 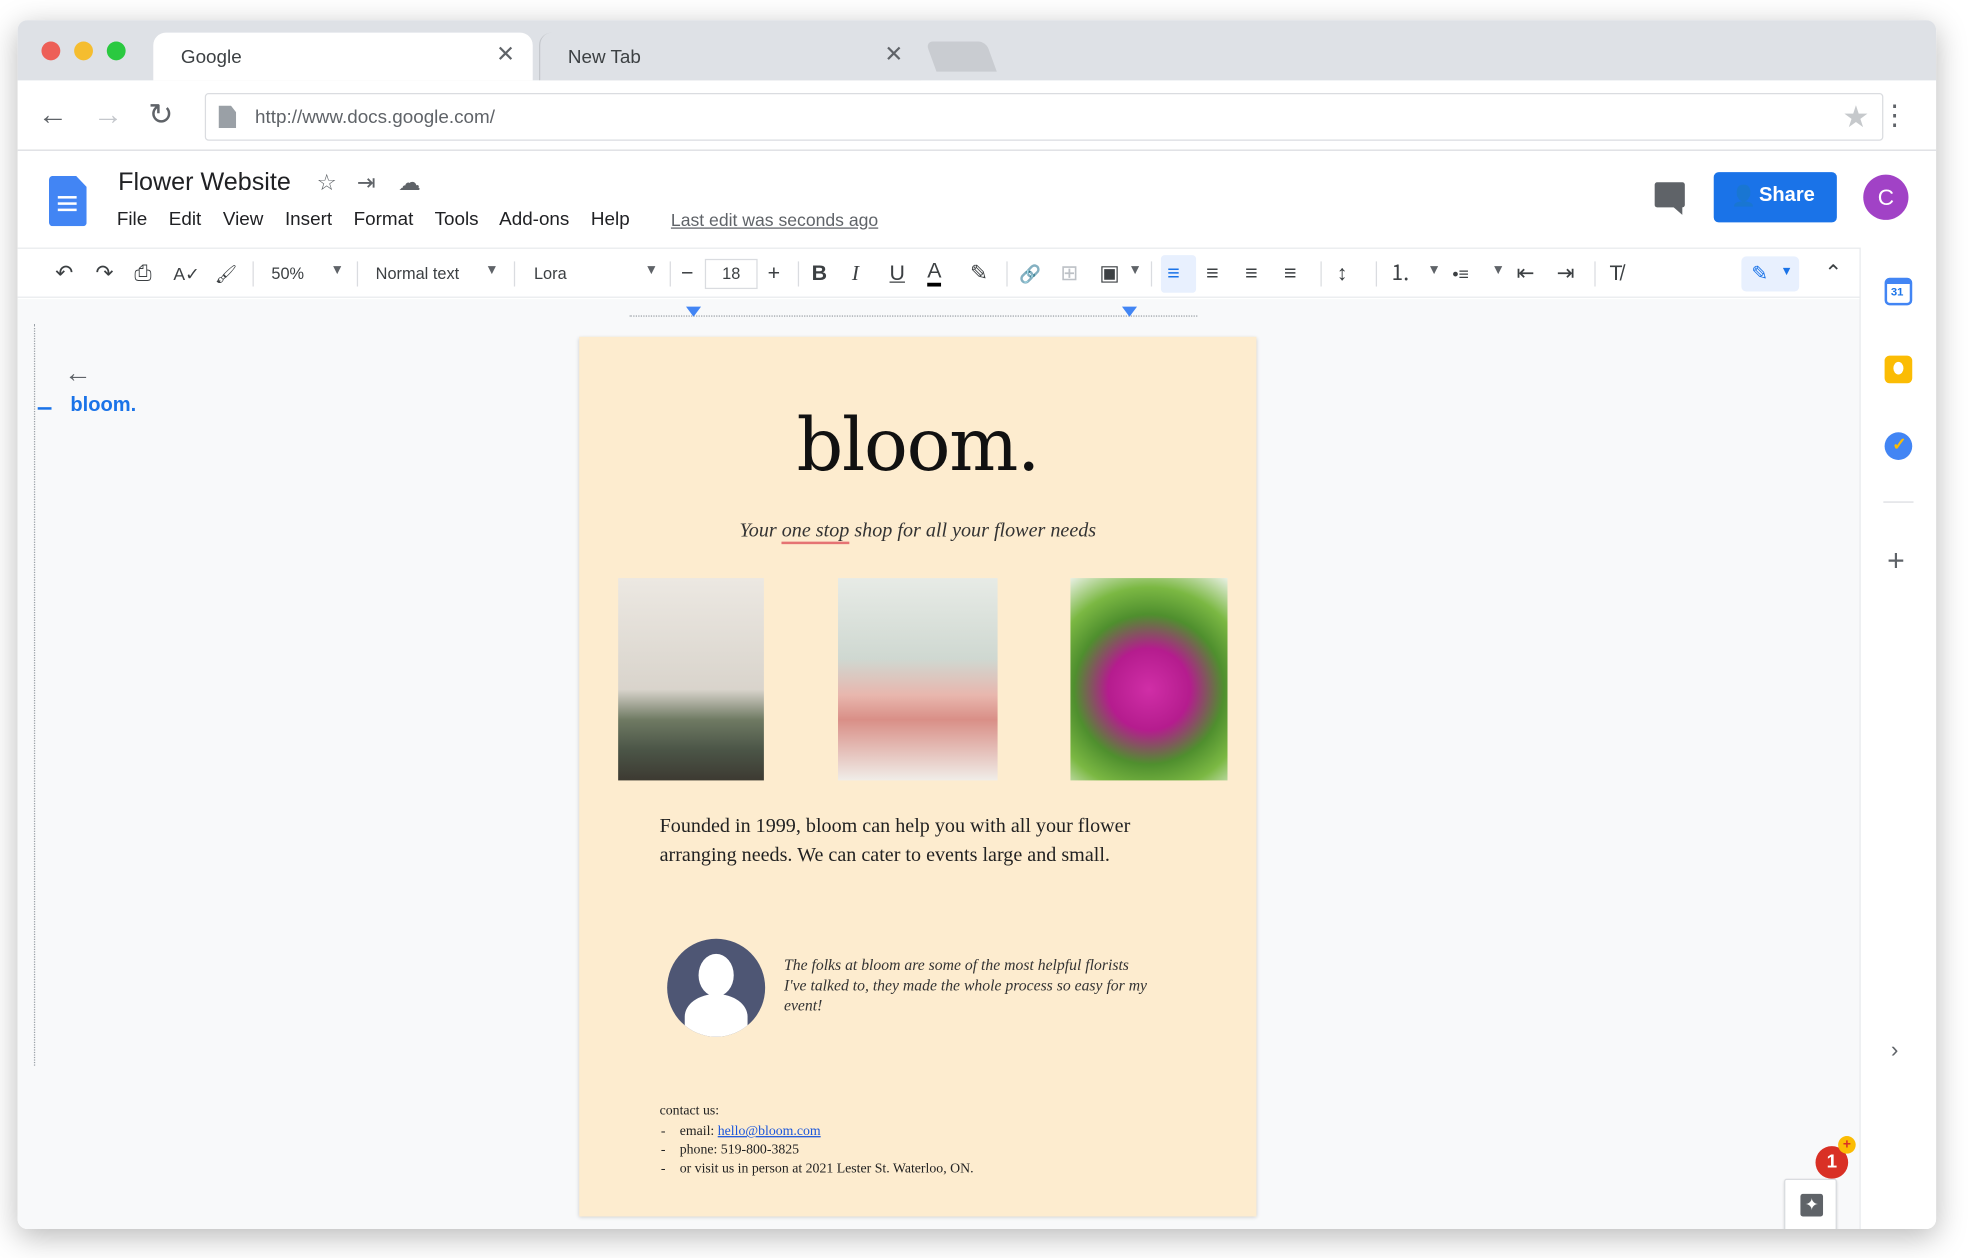 I want to click on editing-mode-button: ✎ ▼, so click(x=1770, y=274).